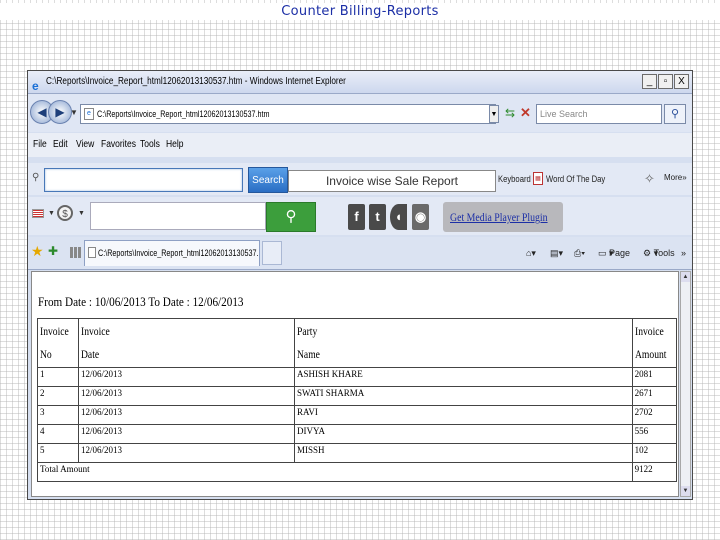 The height and width of the screenshot is (540, 720). Describe the element at coordinates (463, 343) in the screenshot. I see `header-party-name: Party Name` at that location.